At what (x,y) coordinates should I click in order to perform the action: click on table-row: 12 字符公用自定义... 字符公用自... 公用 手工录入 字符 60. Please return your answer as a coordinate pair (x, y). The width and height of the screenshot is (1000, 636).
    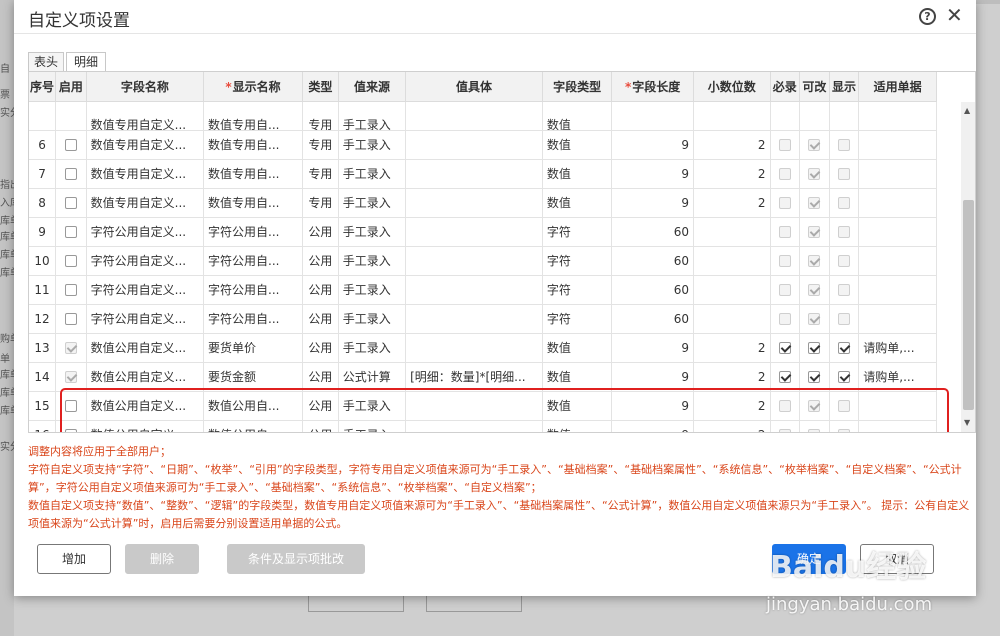
    Looking at the image, I should click on (483, 319).